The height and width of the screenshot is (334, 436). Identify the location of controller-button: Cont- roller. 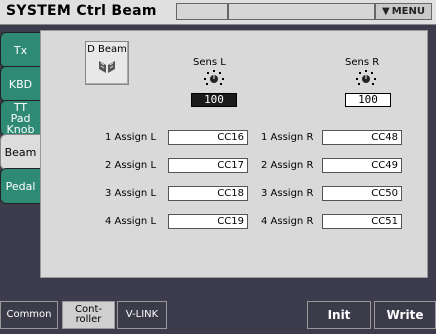
(88, 315).